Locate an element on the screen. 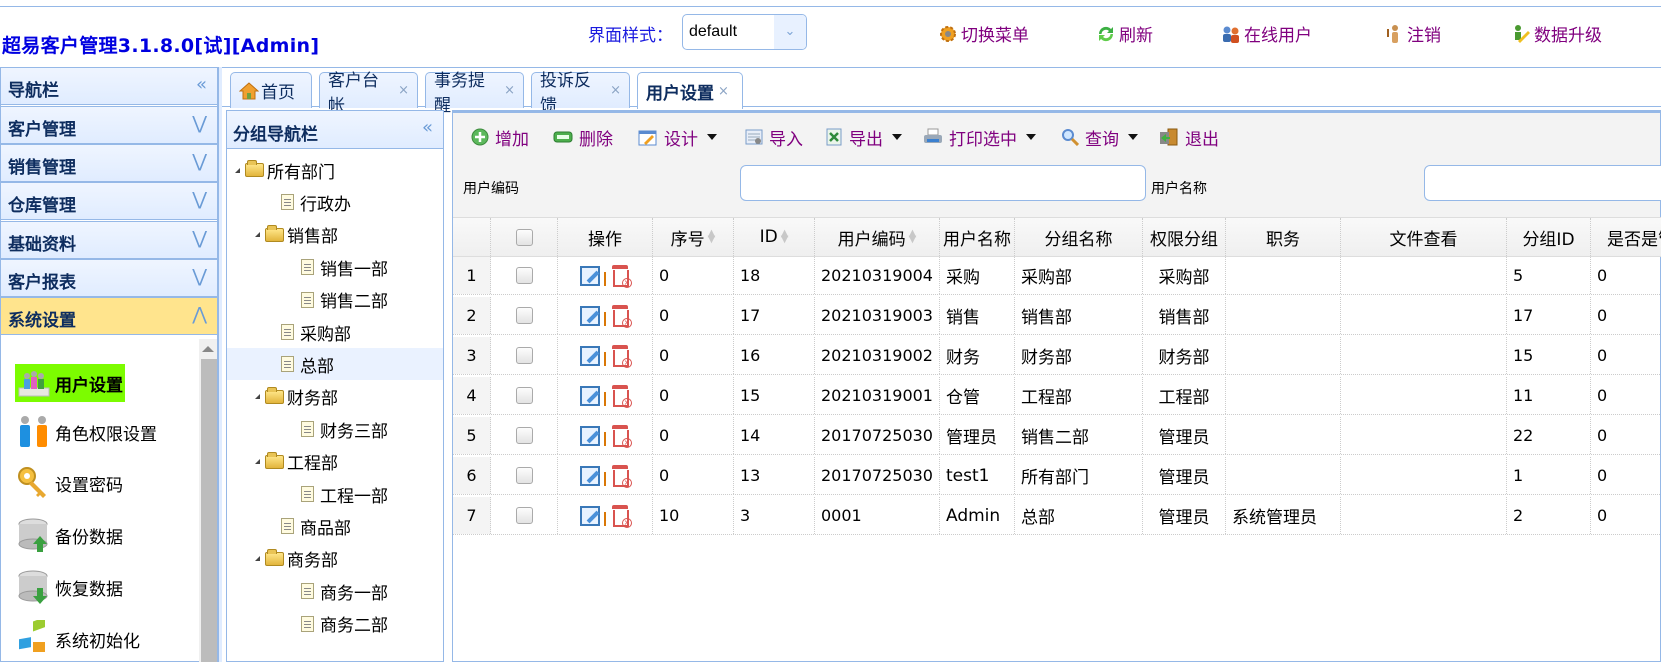  col-file-view: 文件查看 is located at coordinates (1424, 237).